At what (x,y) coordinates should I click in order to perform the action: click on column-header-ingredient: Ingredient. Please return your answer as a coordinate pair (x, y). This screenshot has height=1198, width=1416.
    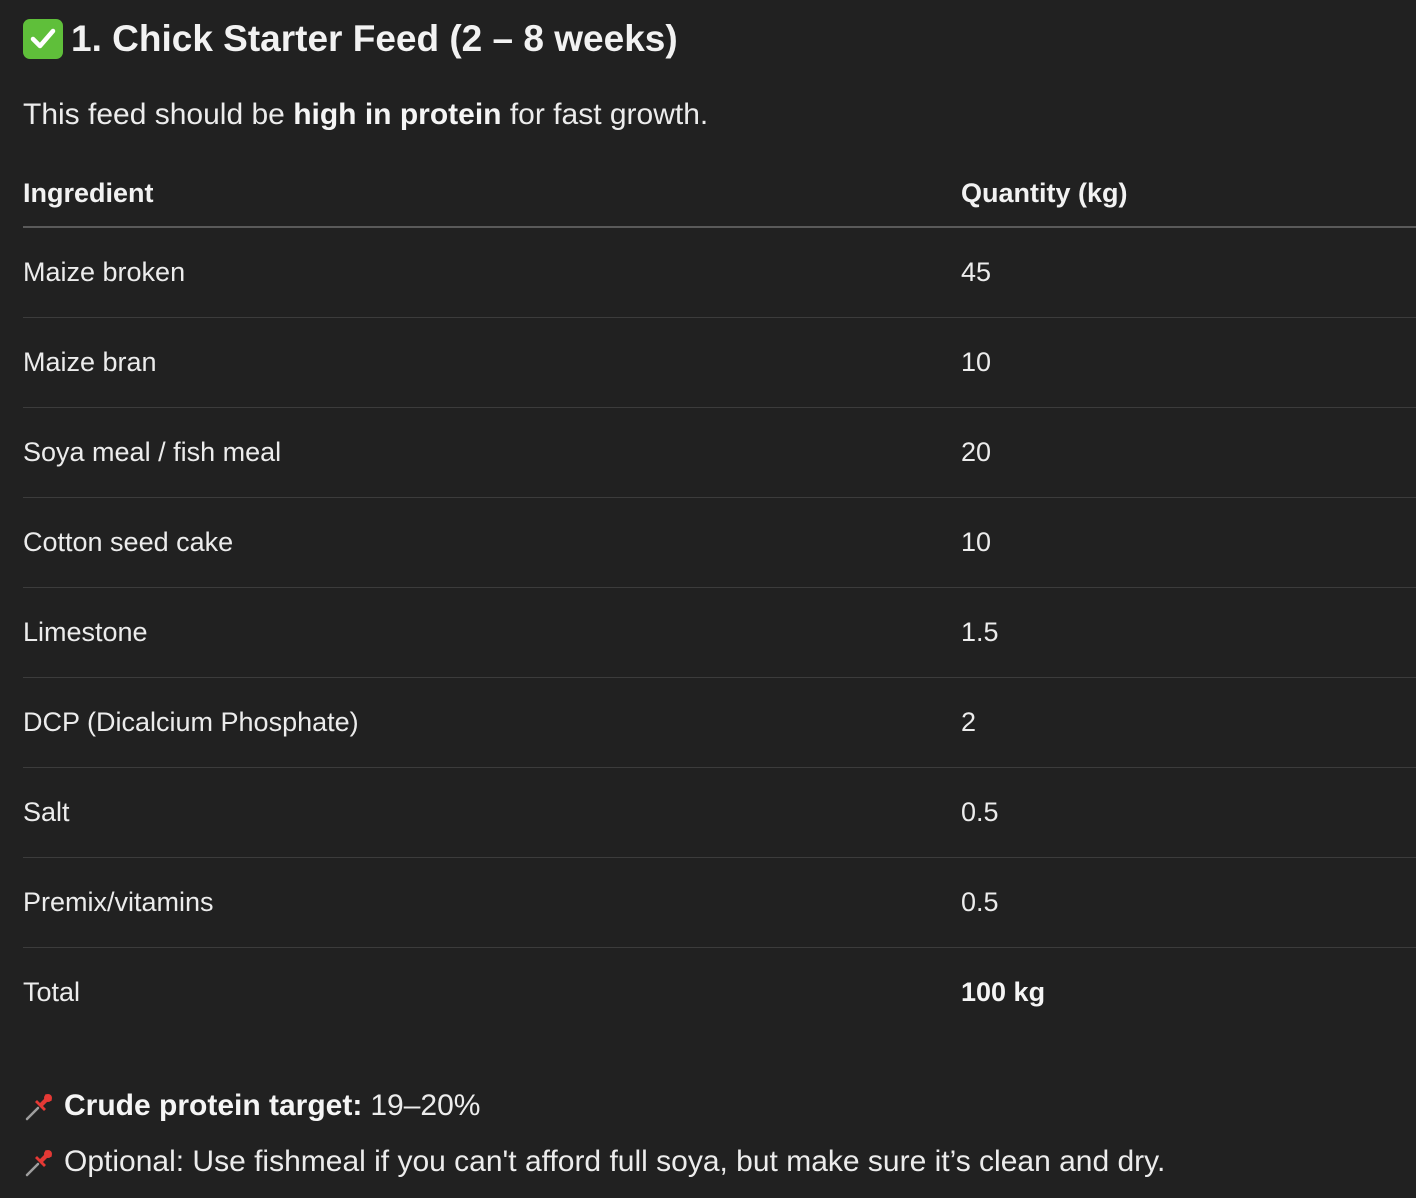
    Looking at the image, I should click on (492, 194).